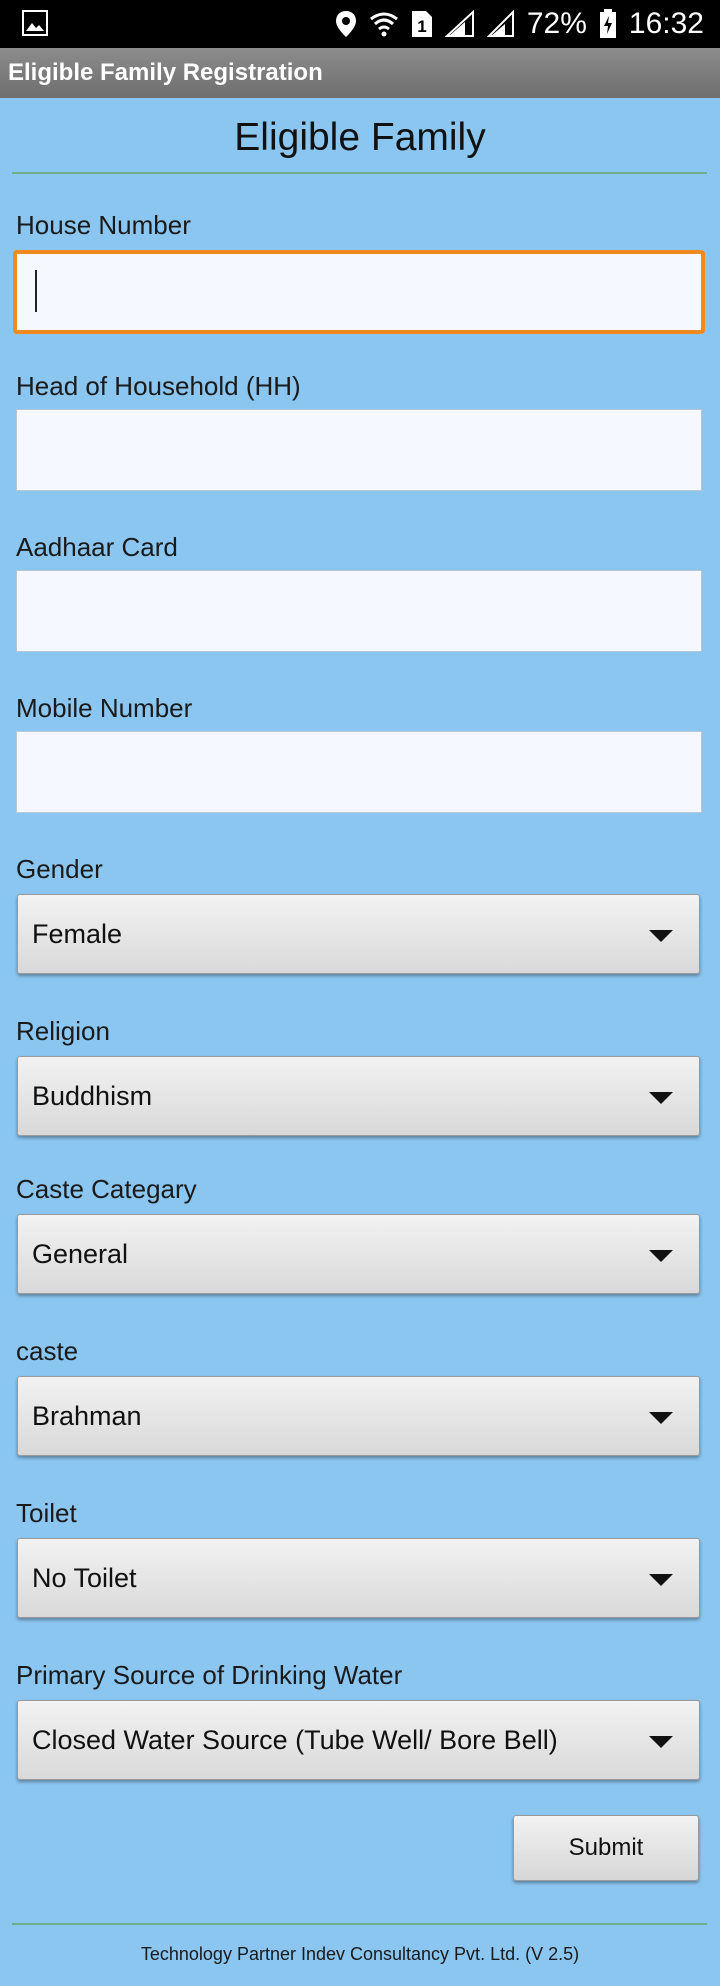 This screenshot has height=1986, width=720. Describe the element at coordinates (359, 1924) in the screenshot. I see `footer-divider` at that location.